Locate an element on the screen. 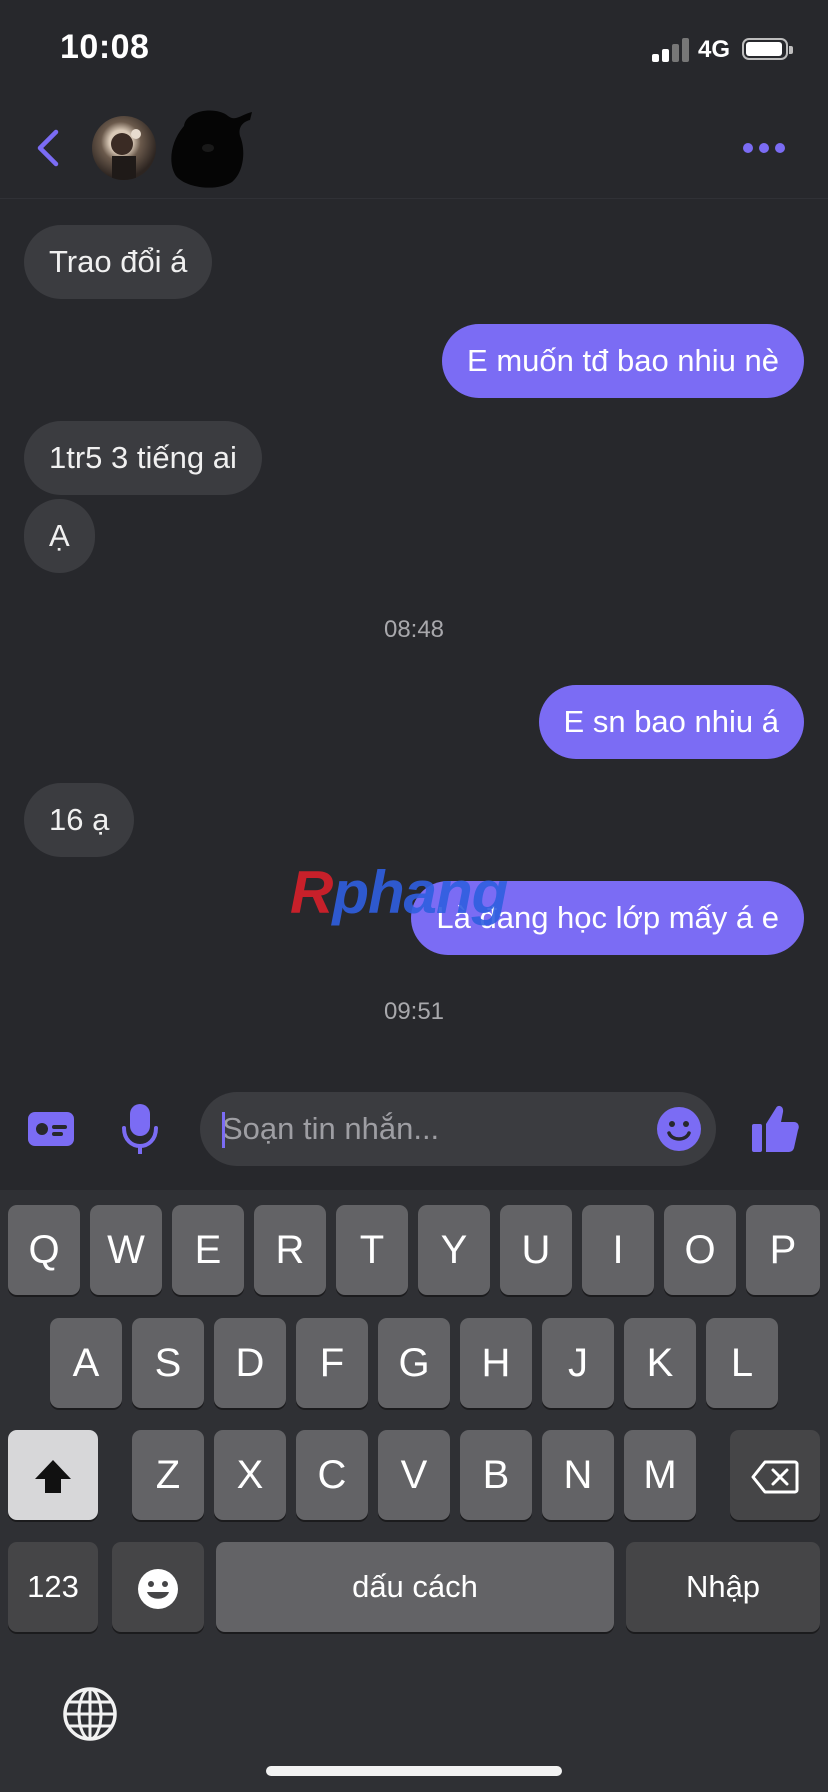  numbers-key: 123 is located at coordinates (53, 1587).